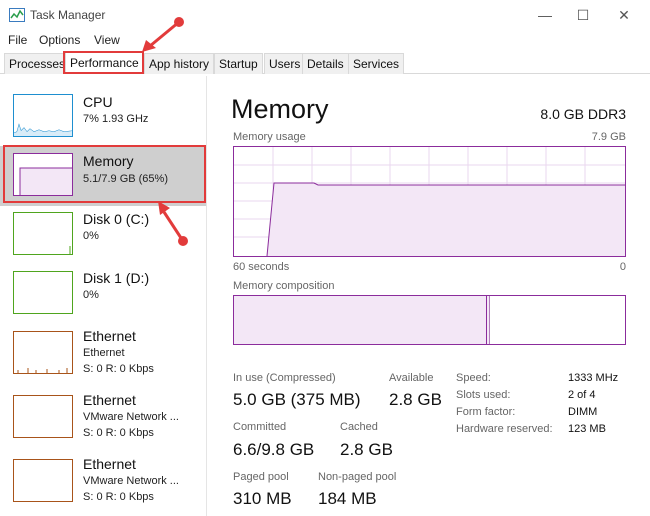 This screenshot has height=516, width=650. What do you see at coordinates (325, 15) in the screenshot?
I see `title-bar: Task Manager — ☐ ✕` at bounding box center [325, 15].